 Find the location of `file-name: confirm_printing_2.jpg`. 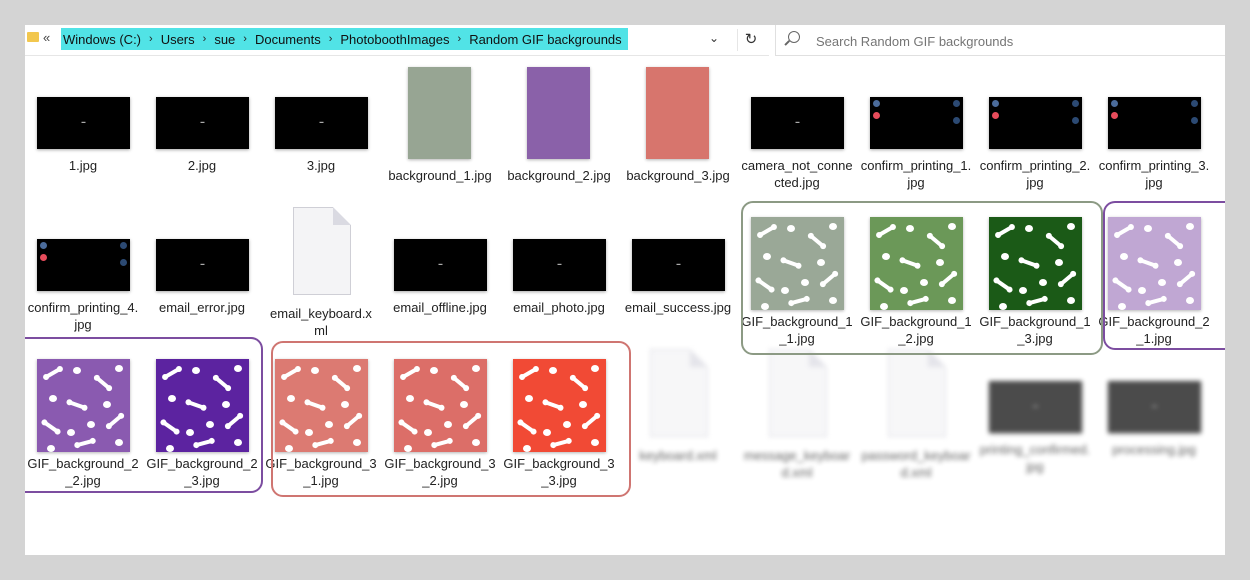

file-name: confirm_printing_2.jpg is located at coordinates (1035, 174).